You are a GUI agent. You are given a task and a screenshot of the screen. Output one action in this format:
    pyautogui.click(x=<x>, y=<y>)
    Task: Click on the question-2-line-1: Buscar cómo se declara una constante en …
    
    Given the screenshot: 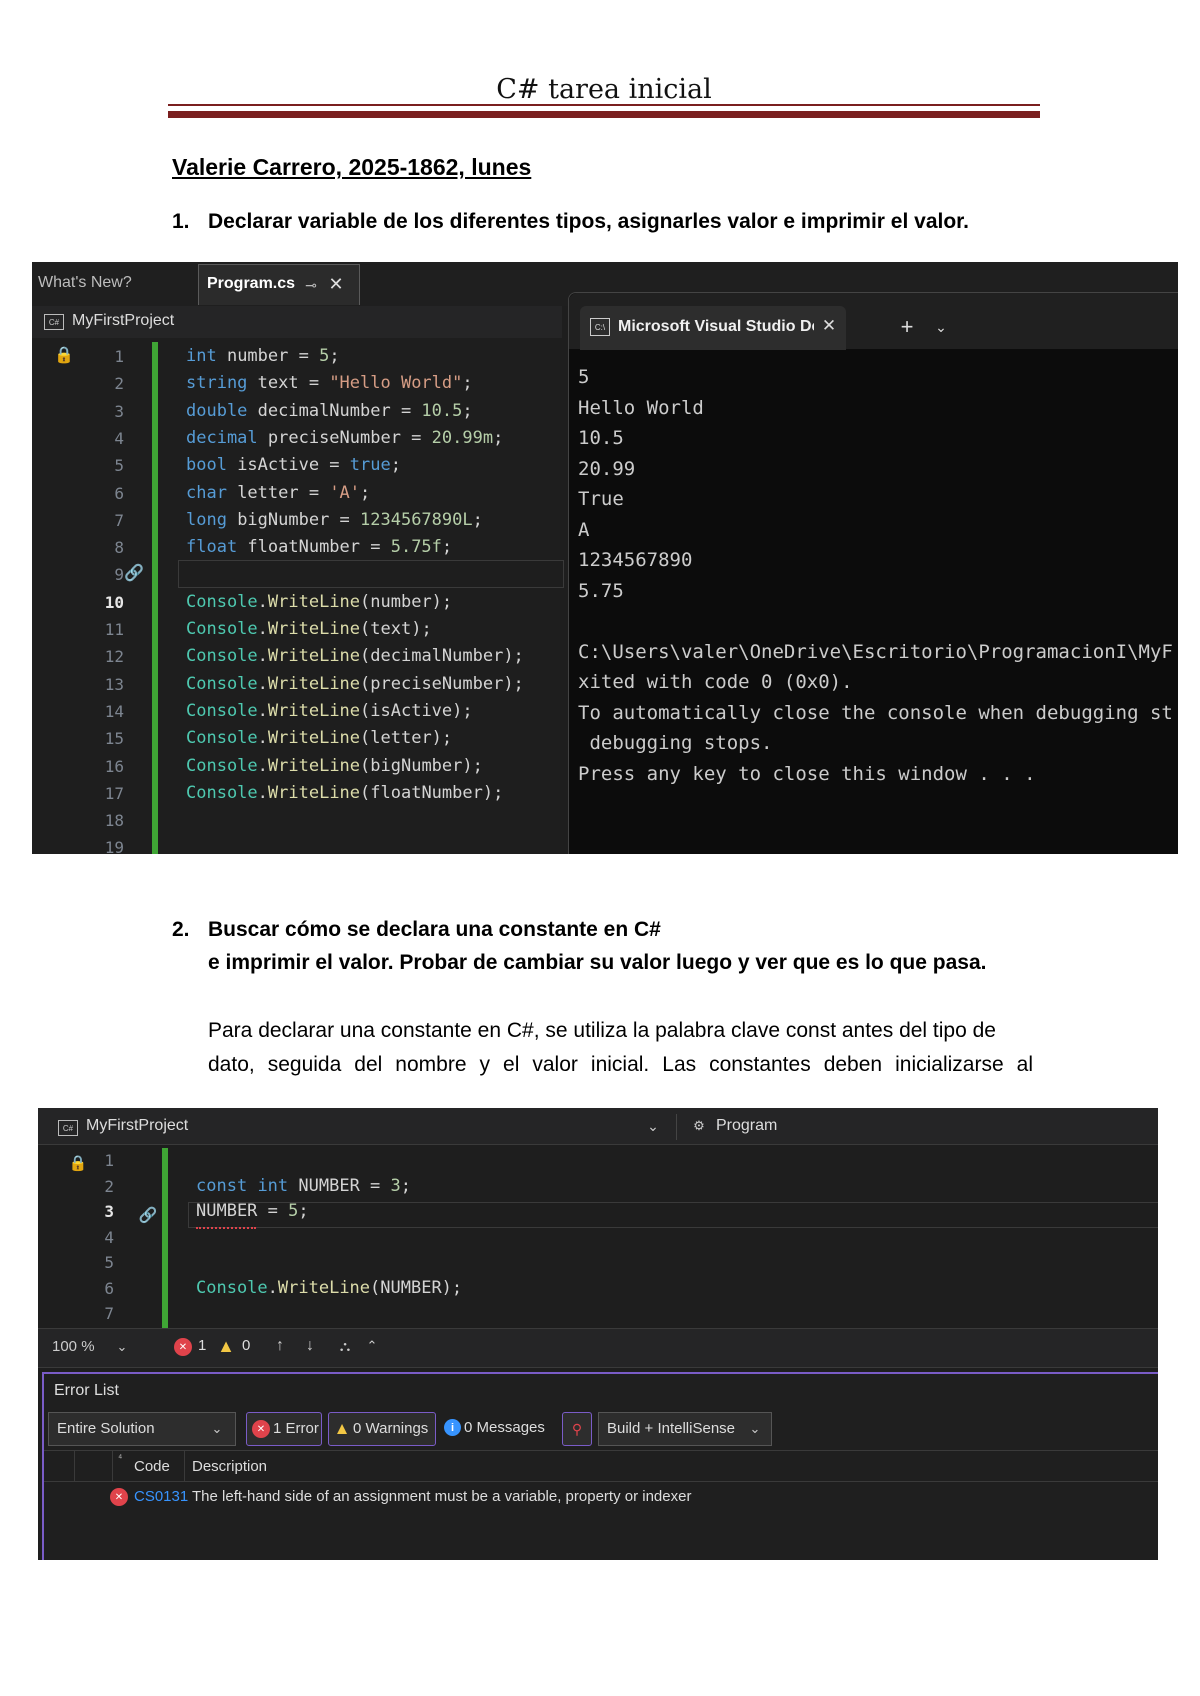 What is the action you would take?
    pyautogui.click(x=434, y=929)
    